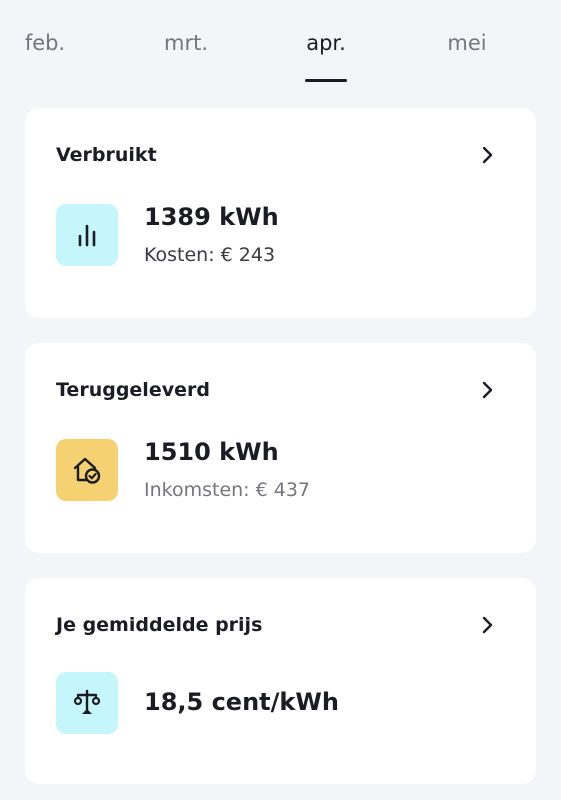  Describe the element at coordinates (133, 390) in the screenshot. I see `card-title: Teruggeleverd` at that location.